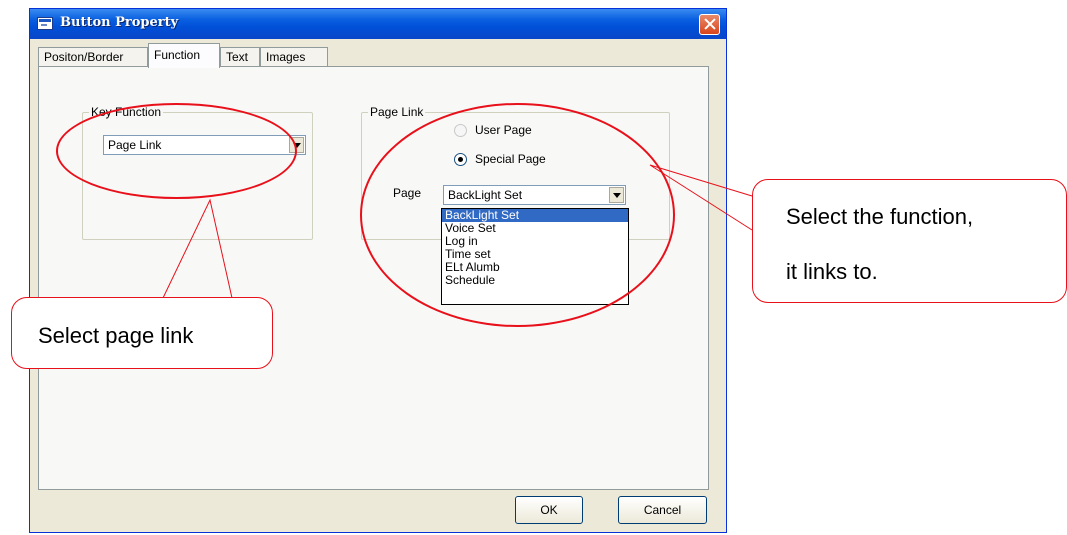 The height and width of the screenshot is (535, 1067). What do you see at coordinates (832, 271) in the screenshot?
I see `callout-select-function-line2: it links to.` at bounding box center [832, 271].